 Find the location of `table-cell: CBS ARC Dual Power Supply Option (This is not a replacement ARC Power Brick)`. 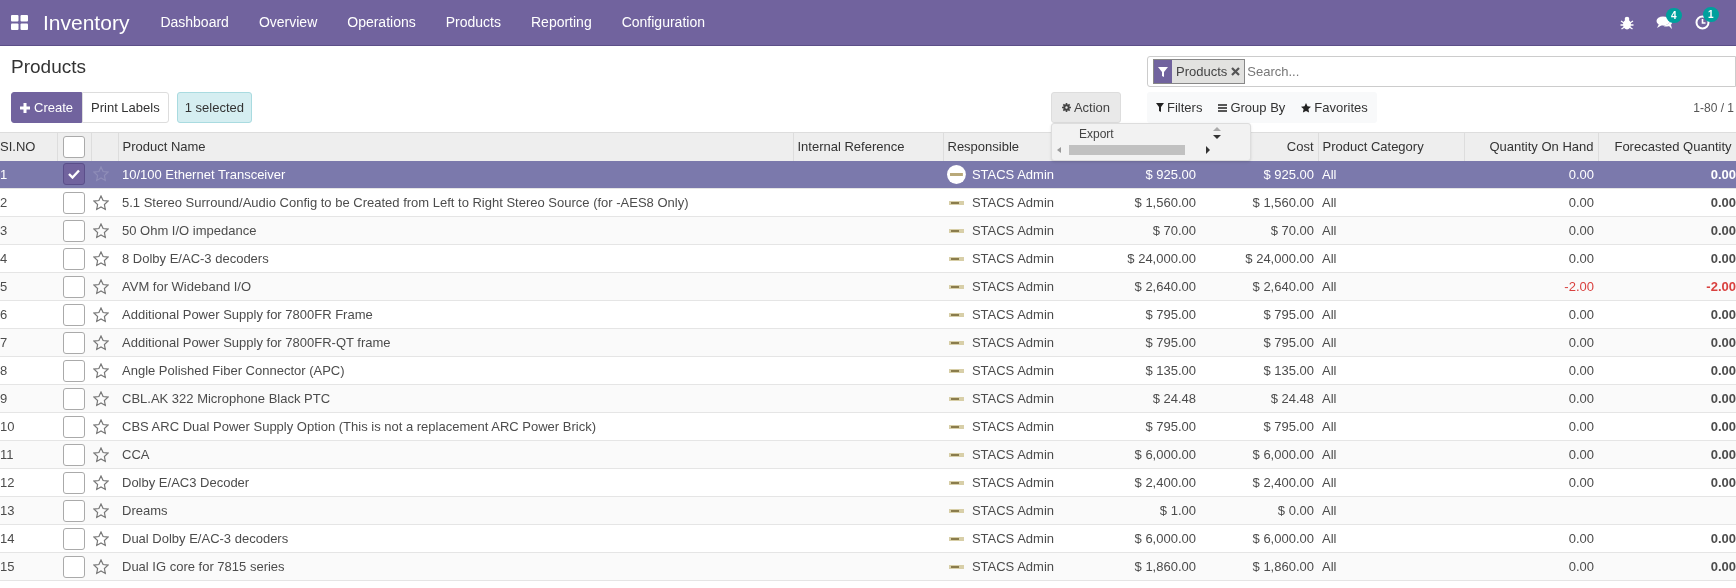

table-cell: CBS ARC Dual Power Supply Option (This is not a replacement ARC Power Brick) is located at coordinates (455, 426).